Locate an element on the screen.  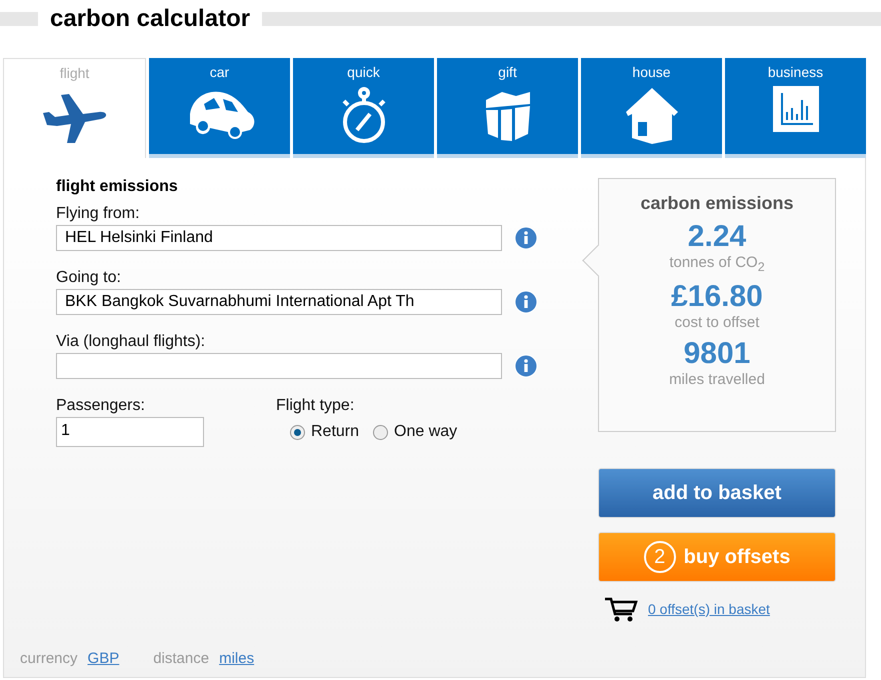
setting-label: currency is located at coordinates (49, 658).